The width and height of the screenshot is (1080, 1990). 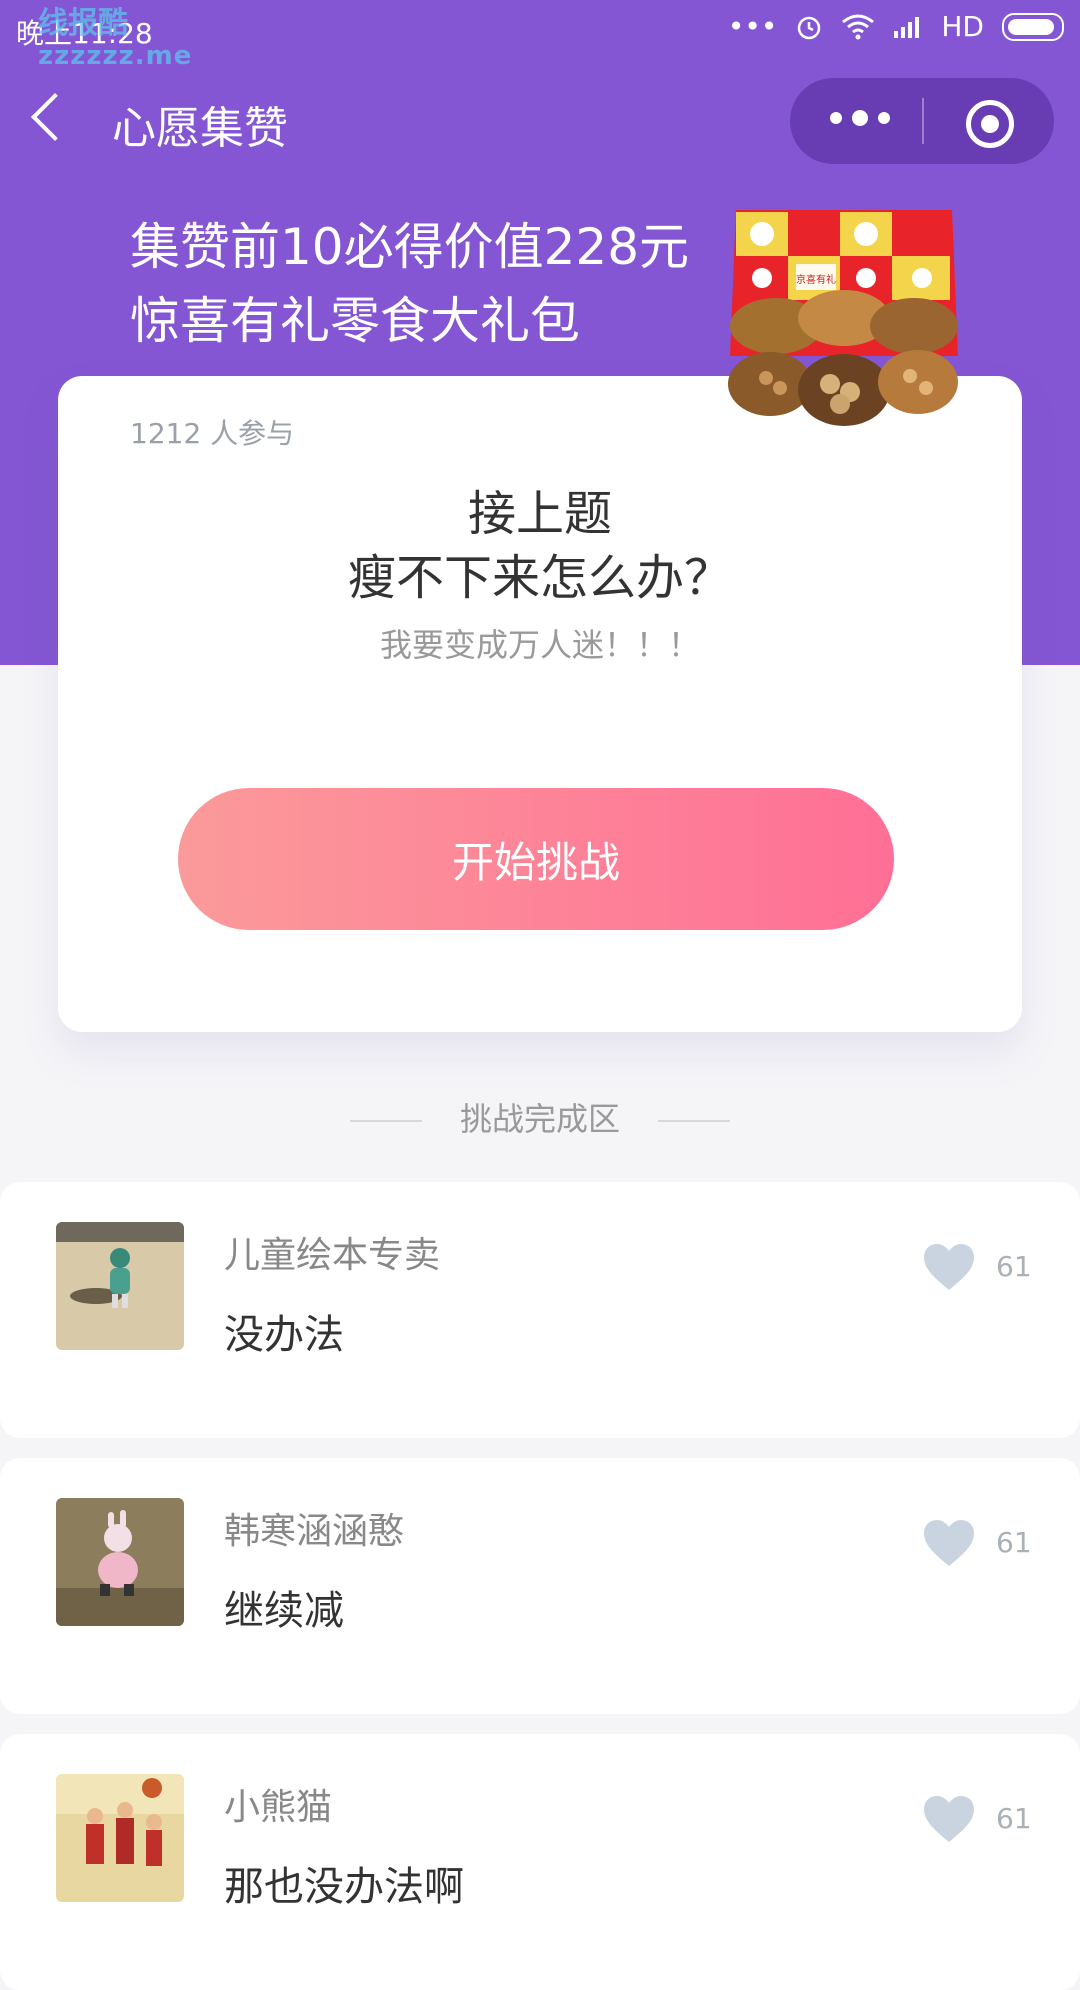 What do you see at coordinates (284, 1611) in the screenshot?
I see `entry-answer: 继续减` at bounding box center [284, 1611].